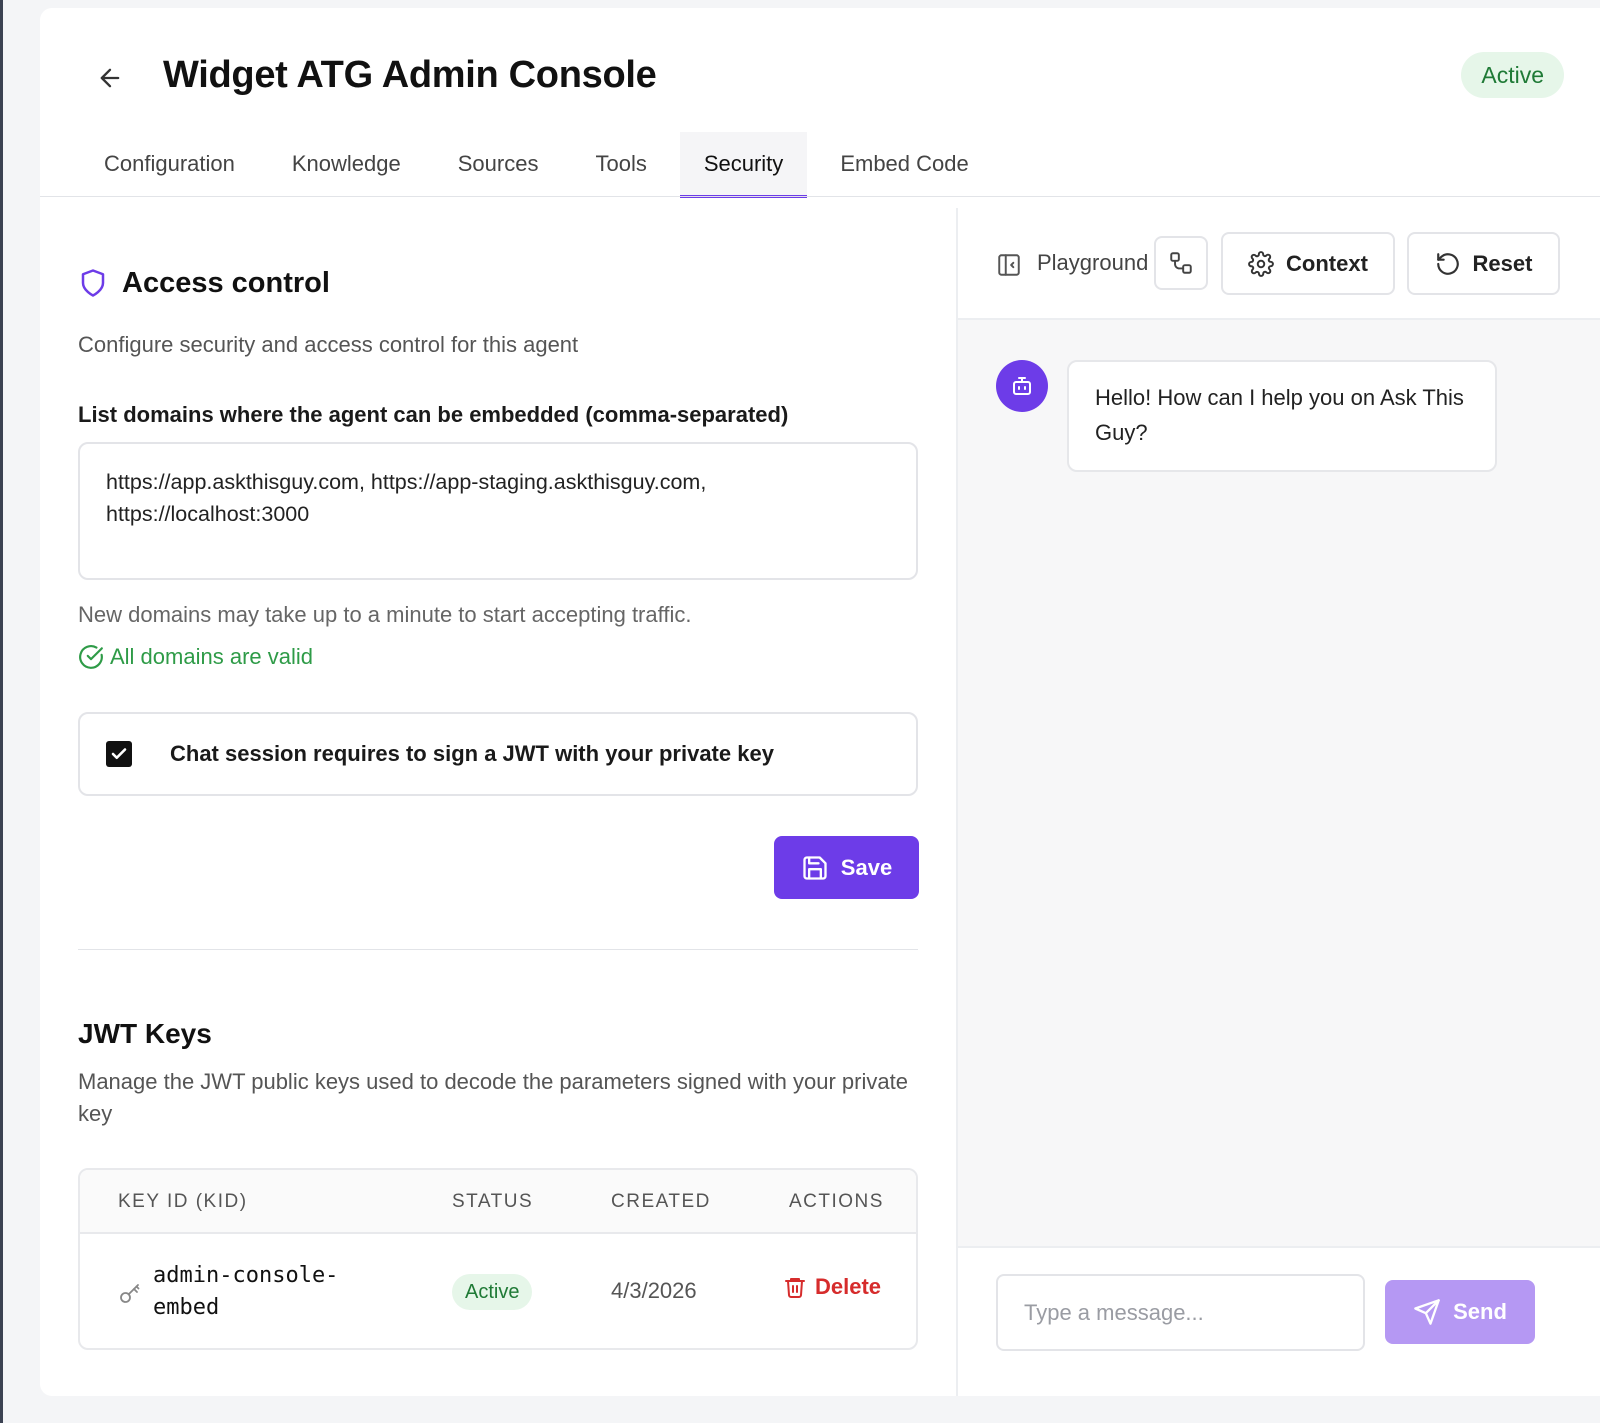 This screenshot has width=1600, height=1423. Describe the element at coordinates (226, 282) in the screenshot. I see `access-control-title: Access control` at that location.